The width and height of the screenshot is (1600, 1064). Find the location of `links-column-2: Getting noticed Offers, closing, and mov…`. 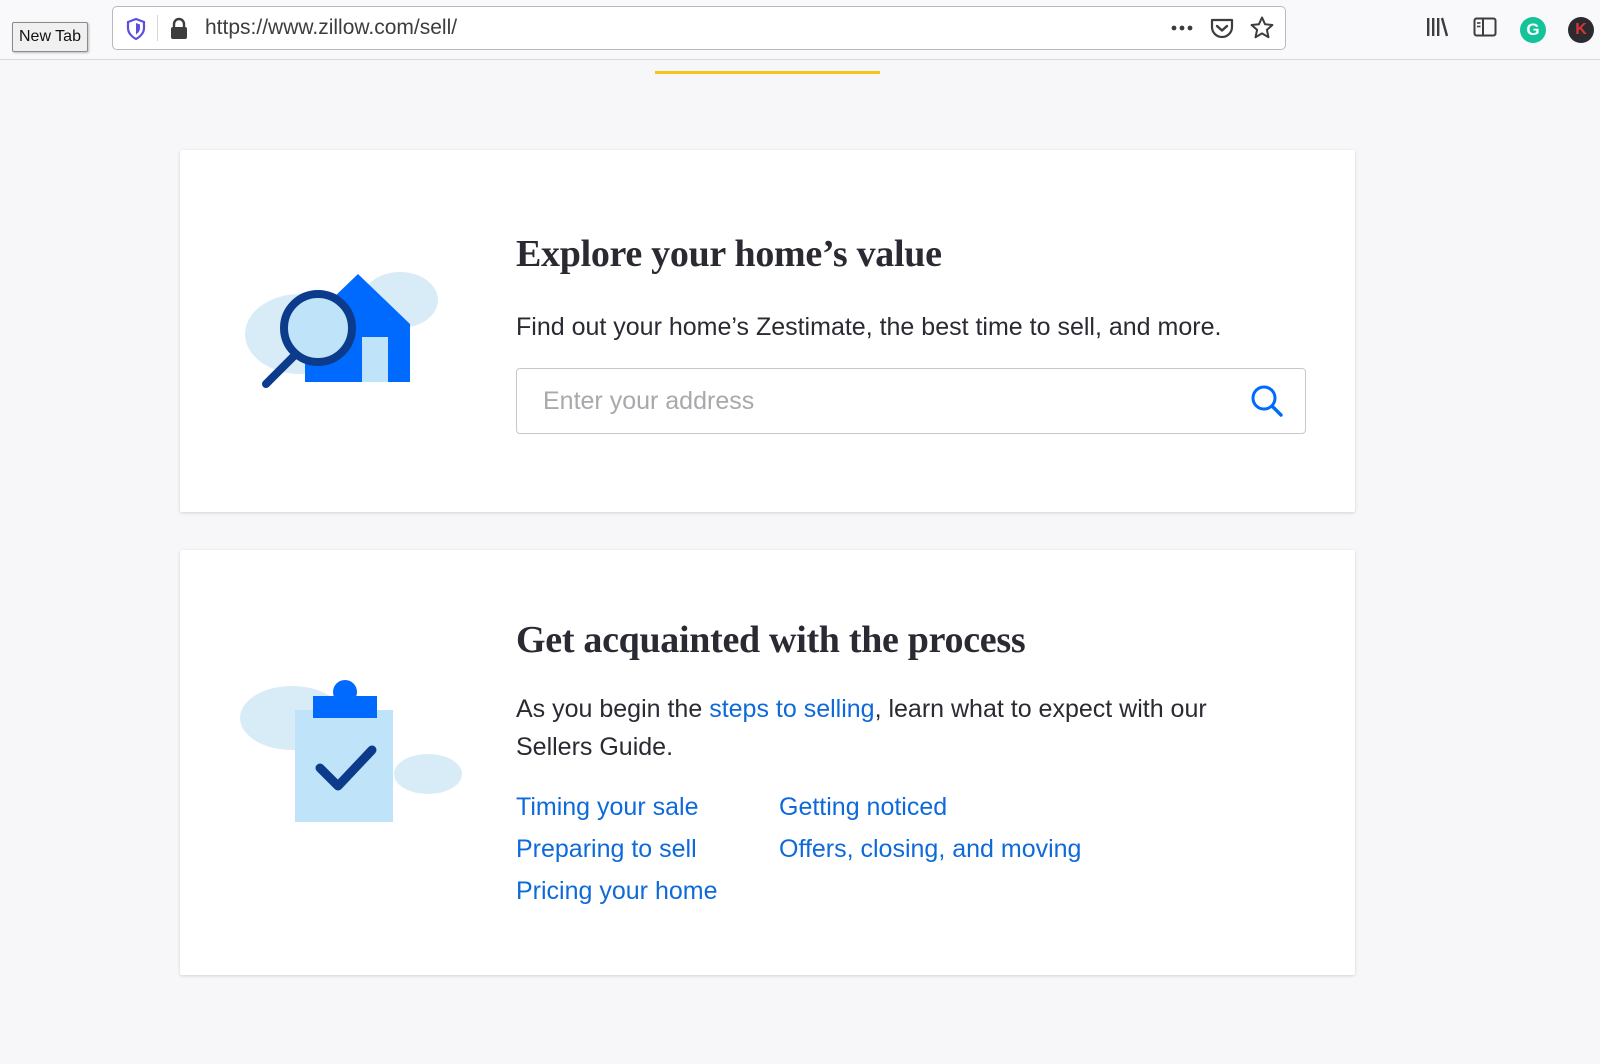

links-column-2: Getting noticed Offers, closing, and mov… is located at coordinates (930, 828).